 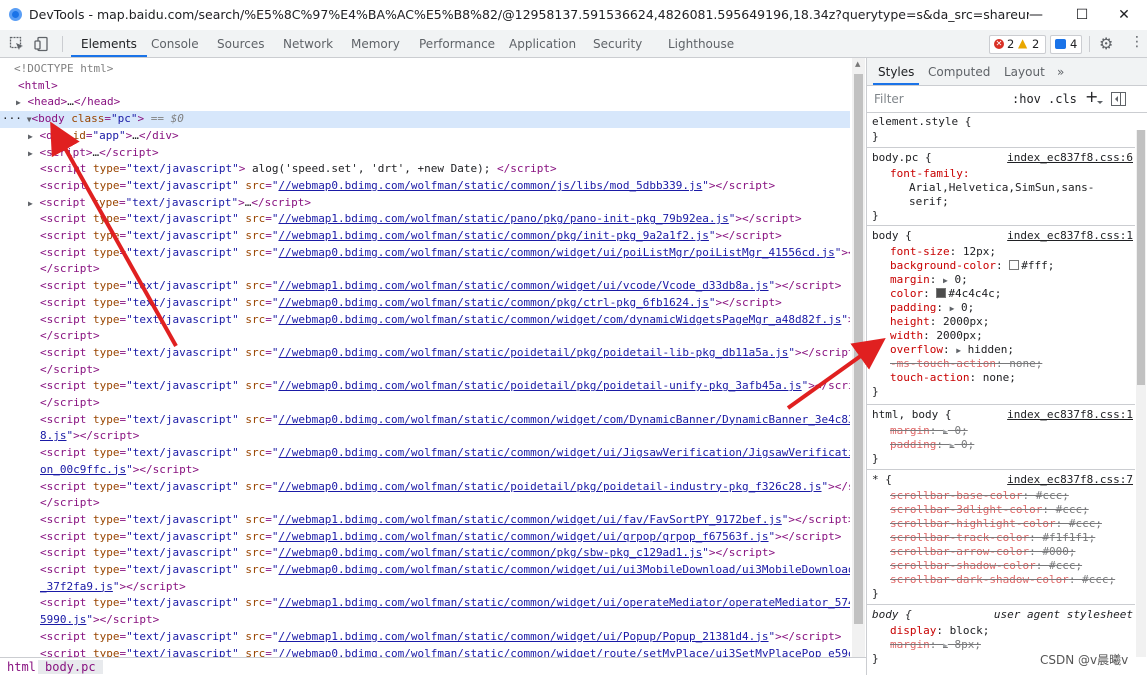 What do you see at coordinates (1141, 393) in the screenshot?
I see `styles-scrollbar` at bounding box center [1141, 393].